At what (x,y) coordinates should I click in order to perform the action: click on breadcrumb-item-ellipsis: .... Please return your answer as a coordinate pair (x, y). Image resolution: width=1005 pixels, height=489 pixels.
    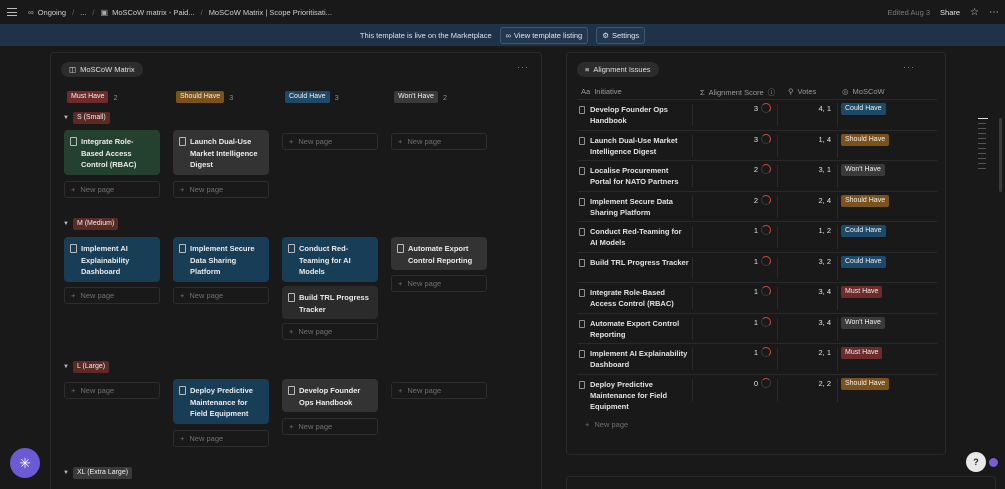
    Looking at the image, I should click on (83, 12).